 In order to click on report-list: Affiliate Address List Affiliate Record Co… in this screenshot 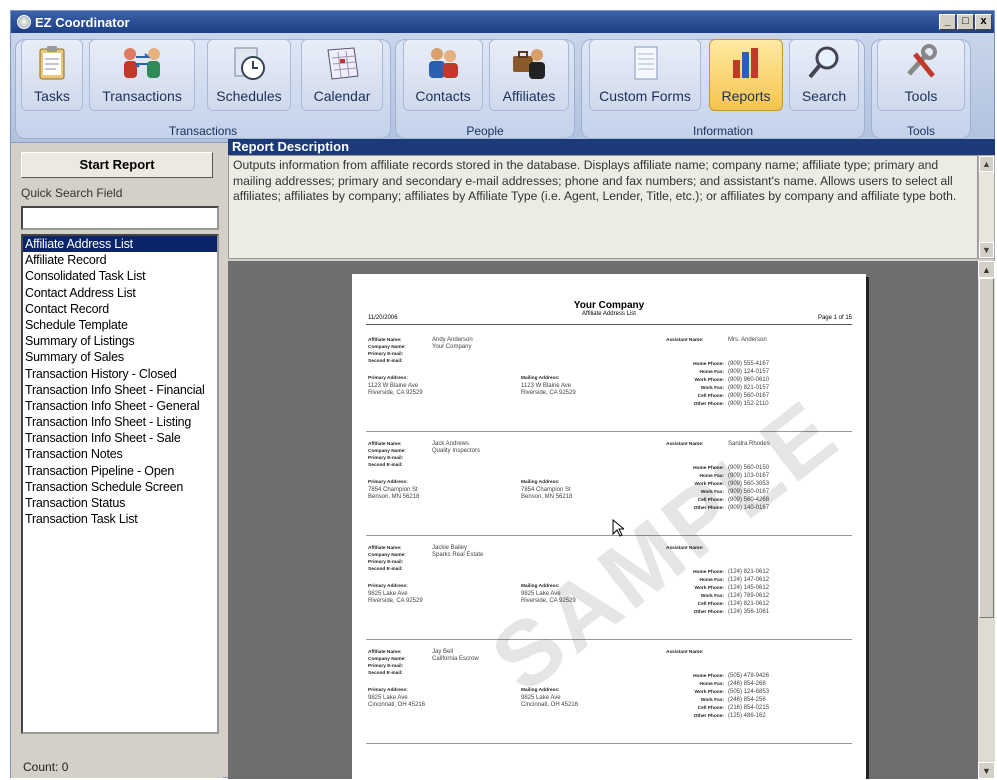, I will do `click(120, 484)`.